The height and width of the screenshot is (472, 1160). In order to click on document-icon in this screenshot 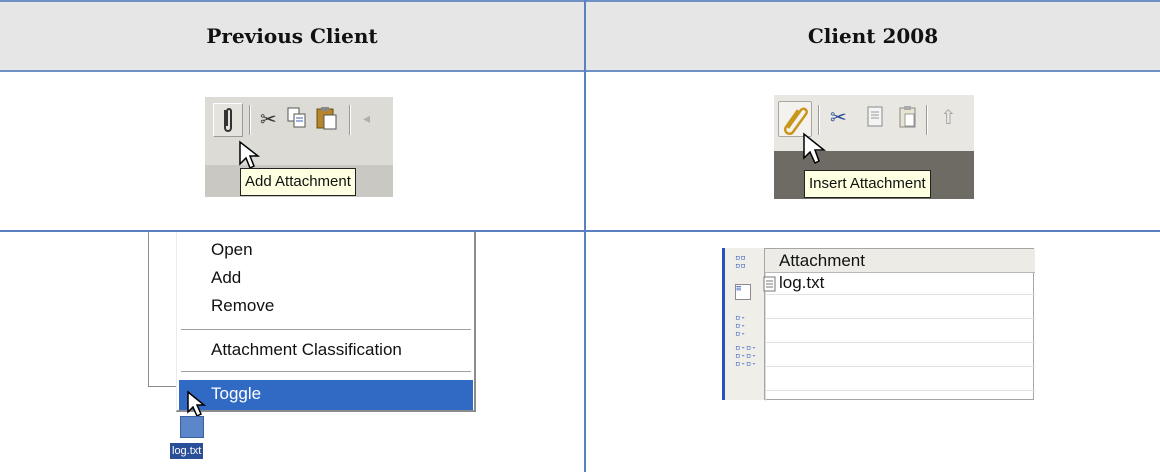, I will do `click(769, 284)`.